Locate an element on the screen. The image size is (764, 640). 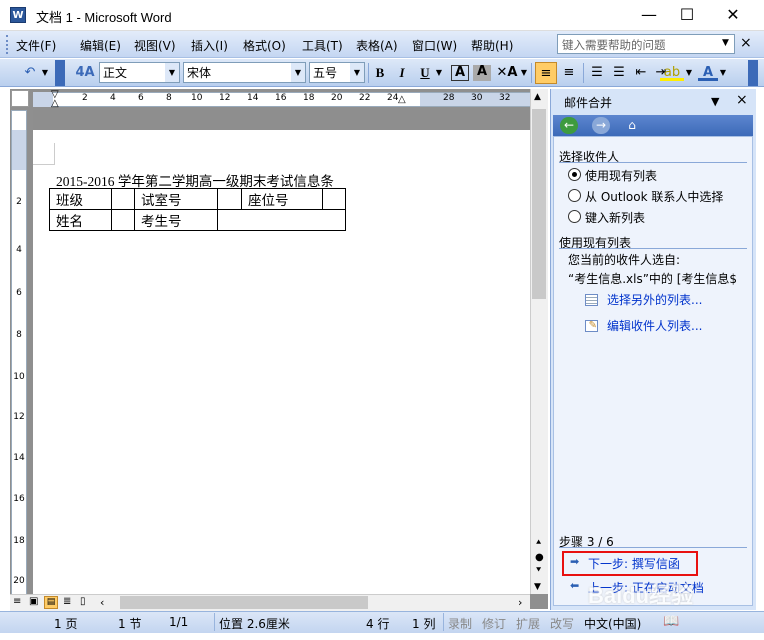
status-record: 录制 is located at coordinates (460, 623).